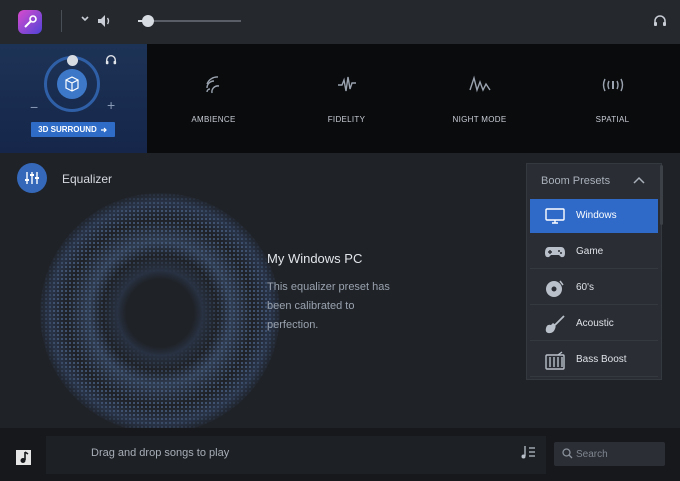 The width and height of the screenshot is (680, 481). What do you see at coordinates (212, 85) in the screenshot?
I see `ambience-icon` at bounding box center [212, 85].